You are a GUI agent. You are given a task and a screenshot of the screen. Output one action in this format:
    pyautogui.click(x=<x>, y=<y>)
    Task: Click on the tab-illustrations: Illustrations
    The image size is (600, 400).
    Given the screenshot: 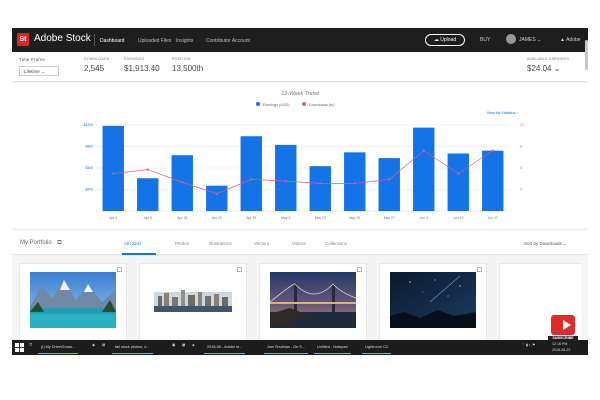 What is the action you would take?
    pyautogui.click(x=220, y=243)
    